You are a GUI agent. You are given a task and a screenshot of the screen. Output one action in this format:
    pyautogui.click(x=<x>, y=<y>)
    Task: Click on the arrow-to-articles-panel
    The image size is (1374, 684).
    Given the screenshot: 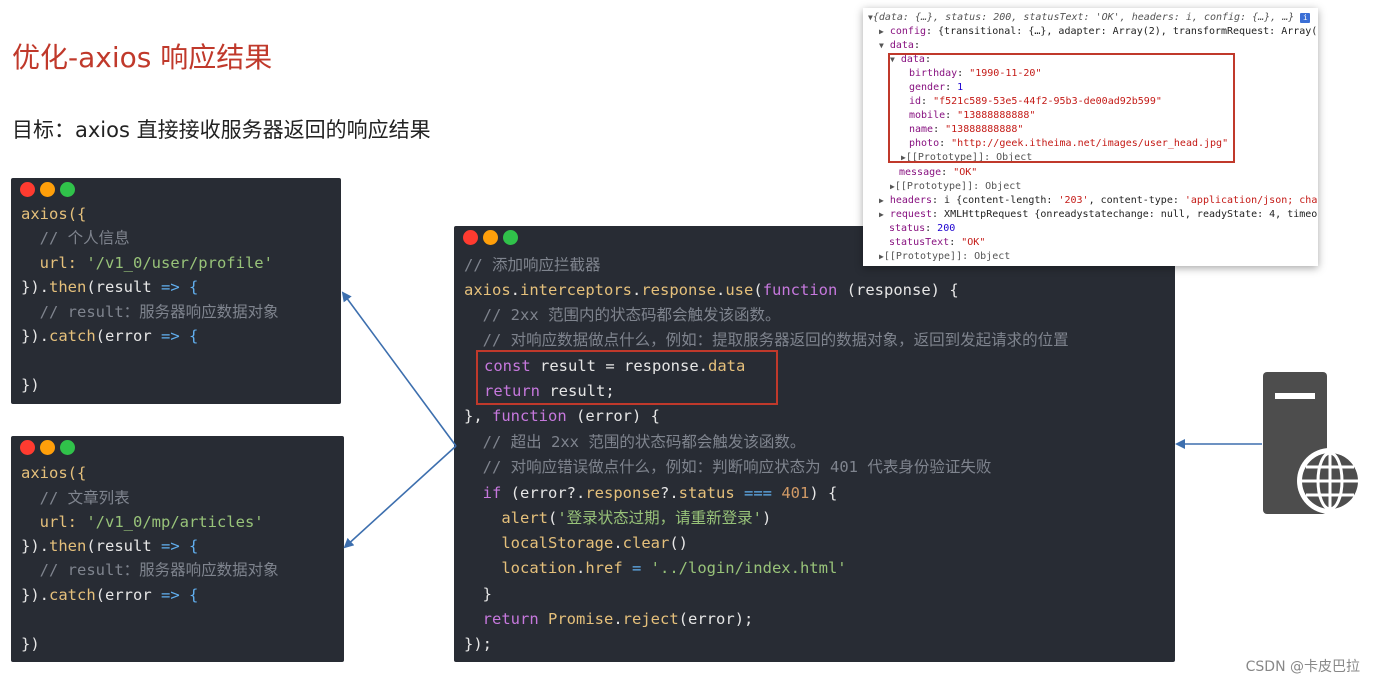 What is the action you would take?
    pyautogui.click(x=400, y=497)
    